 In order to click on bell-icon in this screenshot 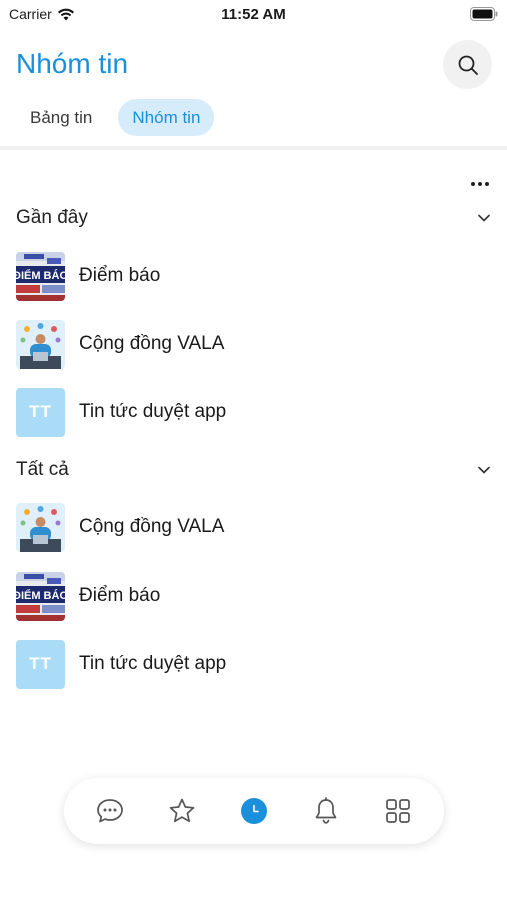, I will do `click(326, 810)`.